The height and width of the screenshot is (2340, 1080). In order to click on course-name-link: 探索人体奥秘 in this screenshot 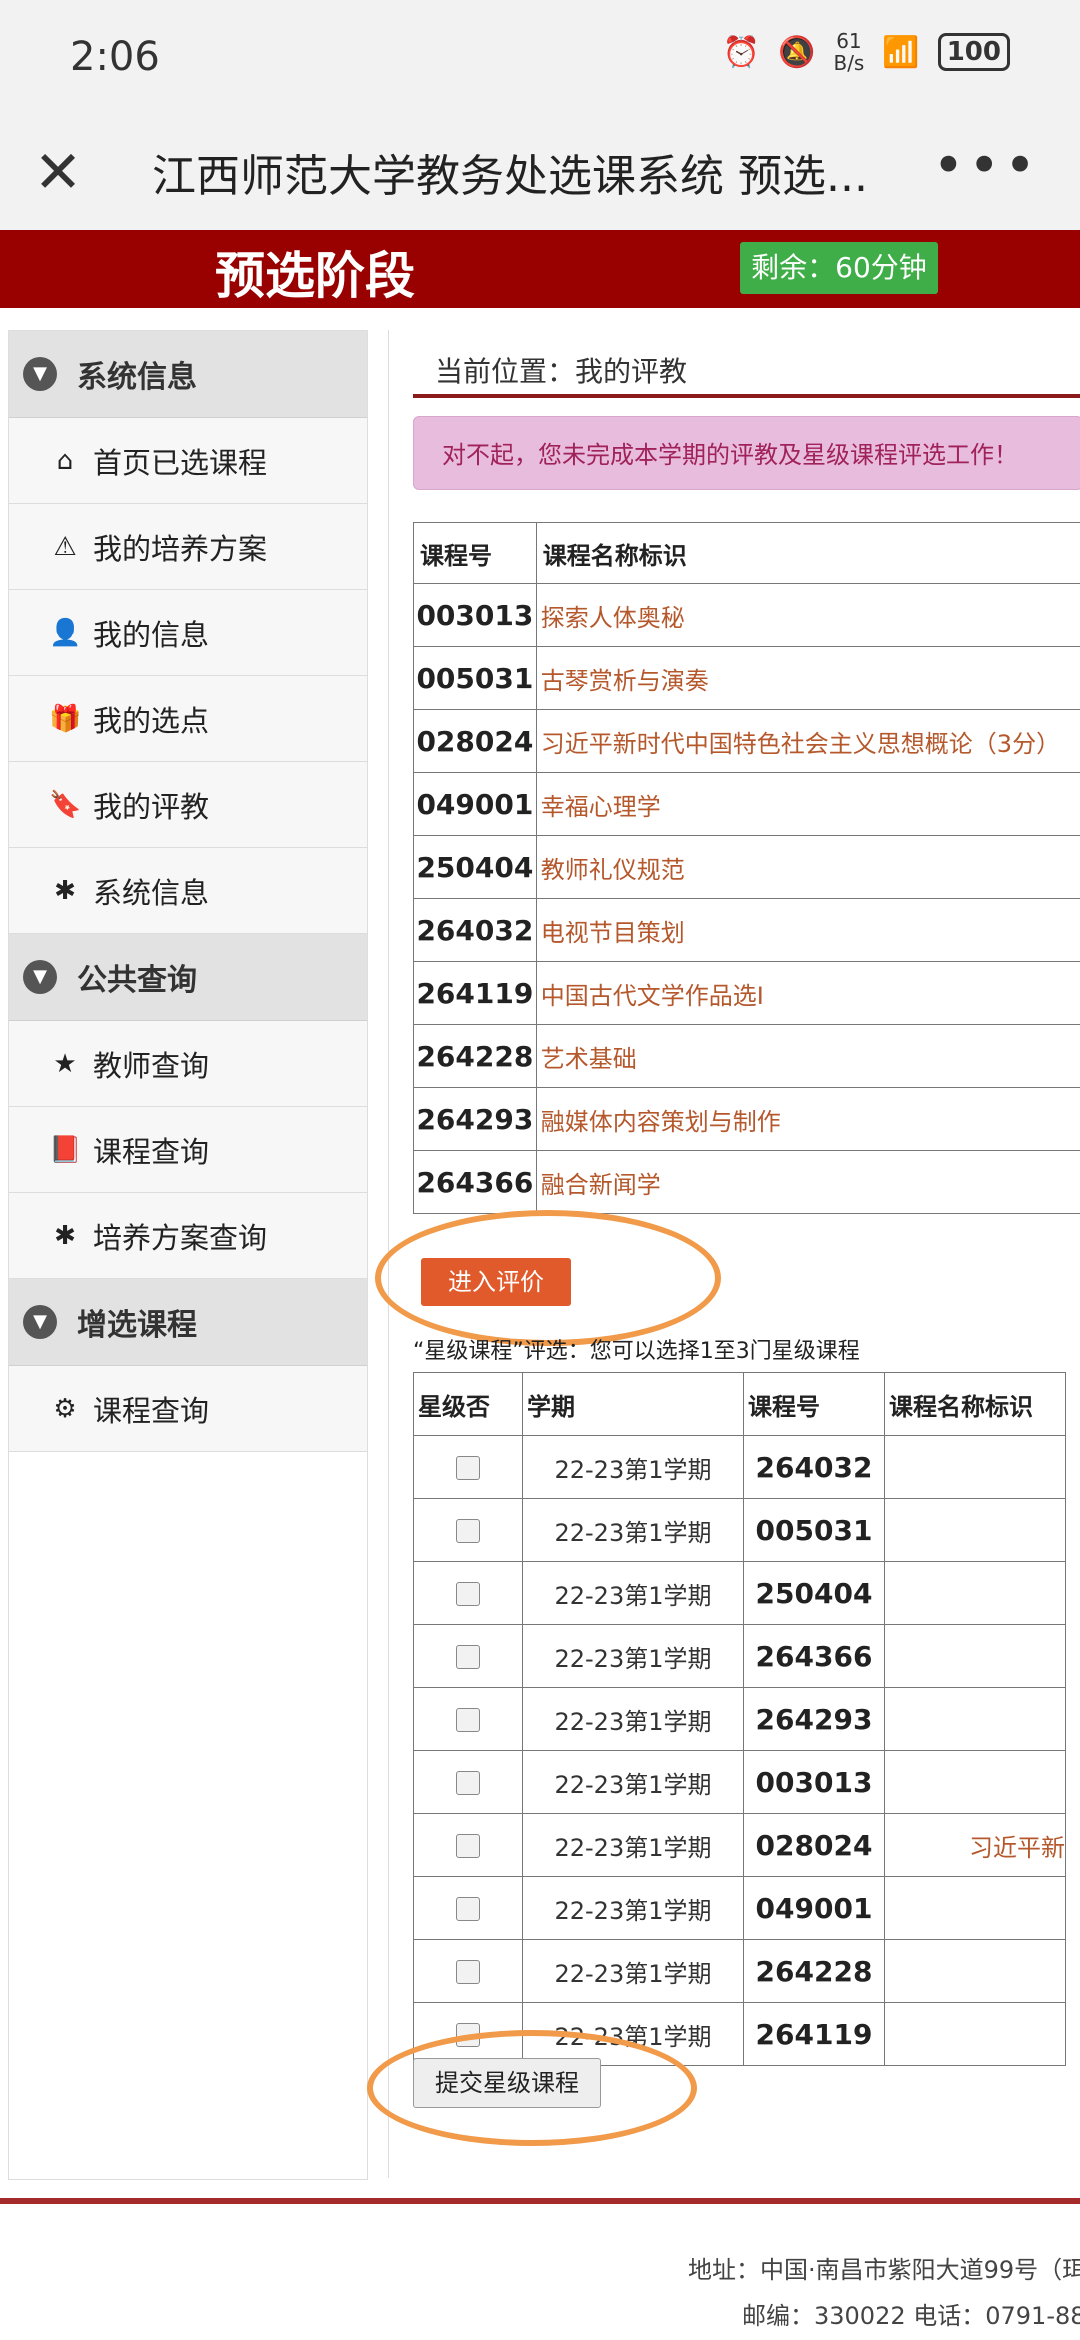, I will do `click(807, 615)`.